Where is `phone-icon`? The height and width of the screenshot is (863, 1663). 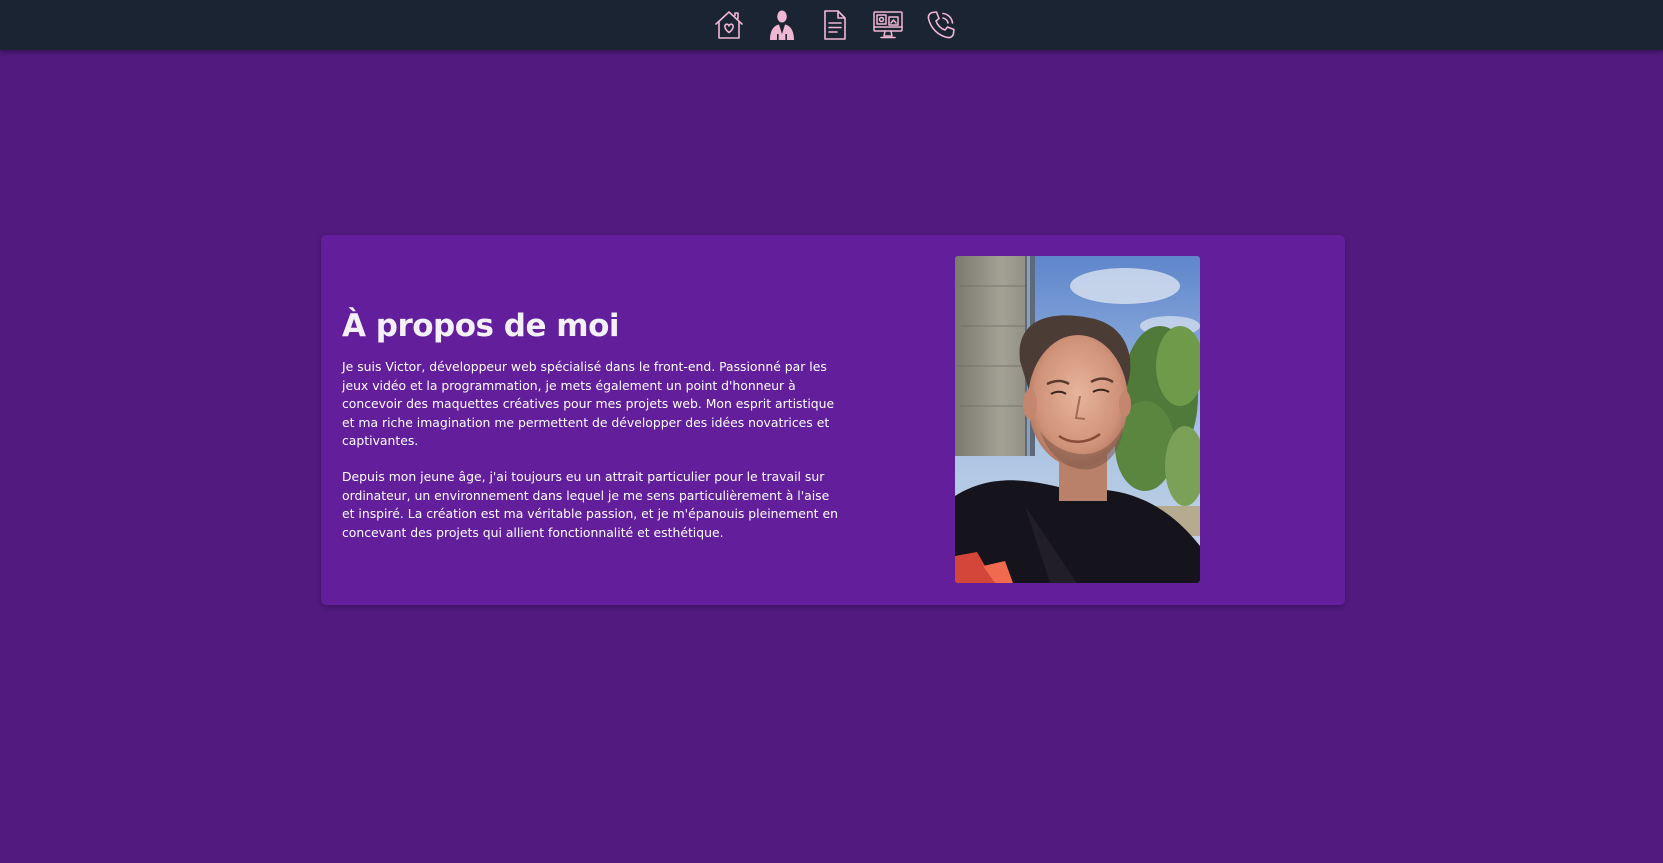
phone-icon is located at coordinates (941, 25).